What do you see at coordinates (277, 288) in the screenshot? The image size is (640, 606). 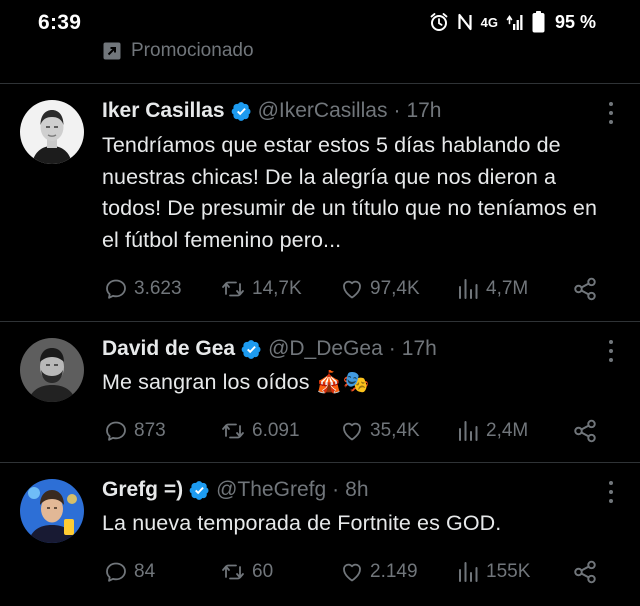 I see `retweet-count: 14,7K` at bounding box center [277, 288].